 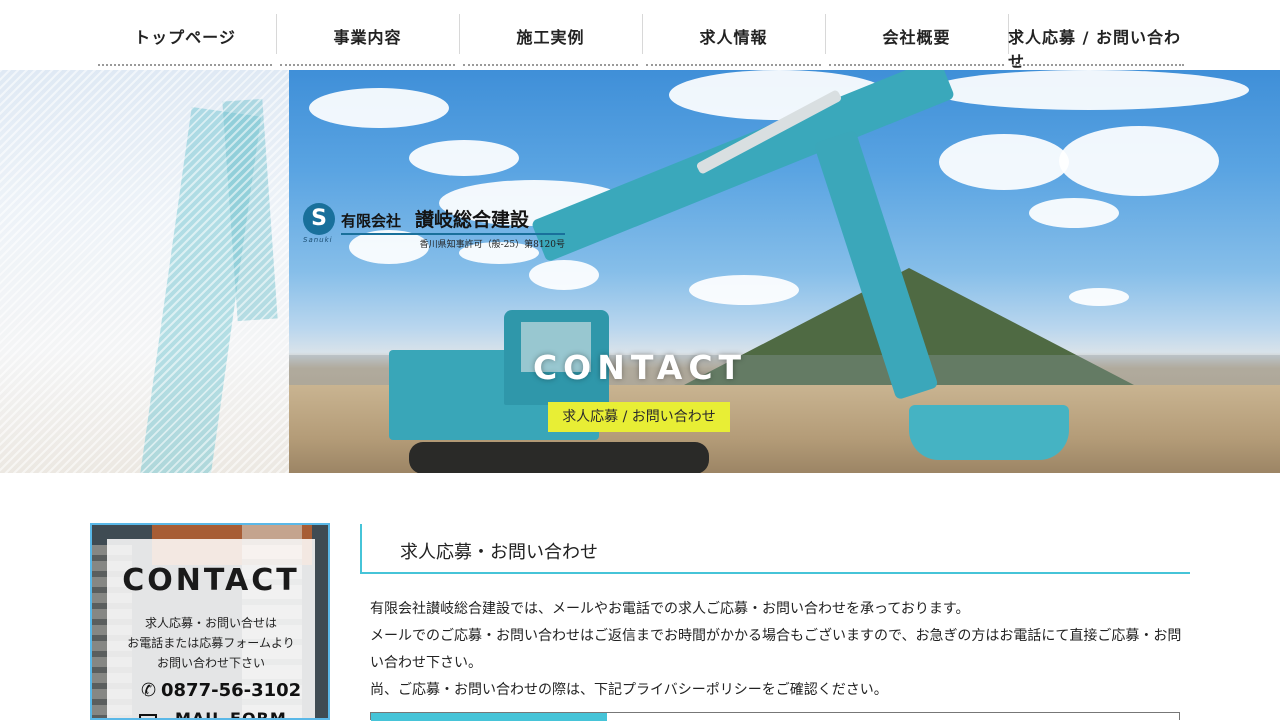 I want to click on company-logo: S Sanuki 有限会社 讃岐総合建設 香川県知事許可（般-25）第8120号, so click(x=434, y=228).